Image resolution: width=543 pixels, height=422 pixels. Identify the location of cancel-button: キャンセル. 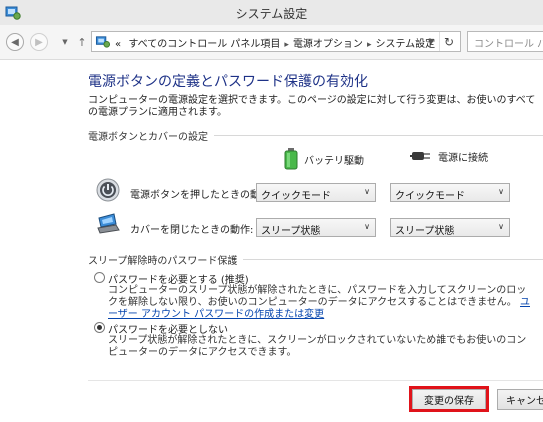
(520, 399).